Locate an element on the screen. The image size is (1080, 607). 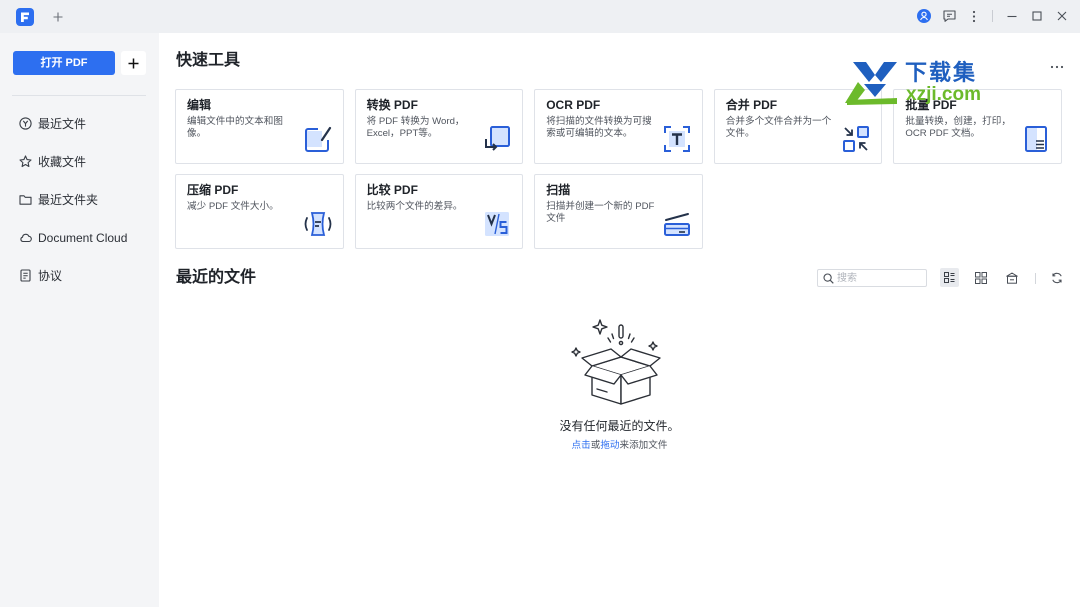
watermark: 下载集 xzji.com is located at coordinates (915, 84).